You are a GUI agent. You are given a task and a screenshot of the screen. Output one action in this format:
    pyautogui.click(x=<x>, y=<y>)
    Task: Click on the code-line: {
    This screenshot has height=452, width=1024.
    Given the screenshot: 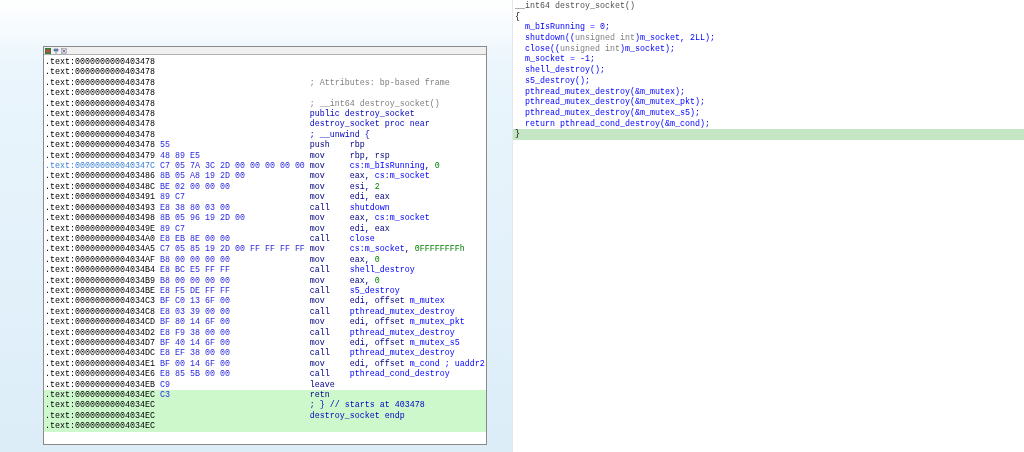 What is the action you would take?
    pyautogui.click(x=517, y=17)
    